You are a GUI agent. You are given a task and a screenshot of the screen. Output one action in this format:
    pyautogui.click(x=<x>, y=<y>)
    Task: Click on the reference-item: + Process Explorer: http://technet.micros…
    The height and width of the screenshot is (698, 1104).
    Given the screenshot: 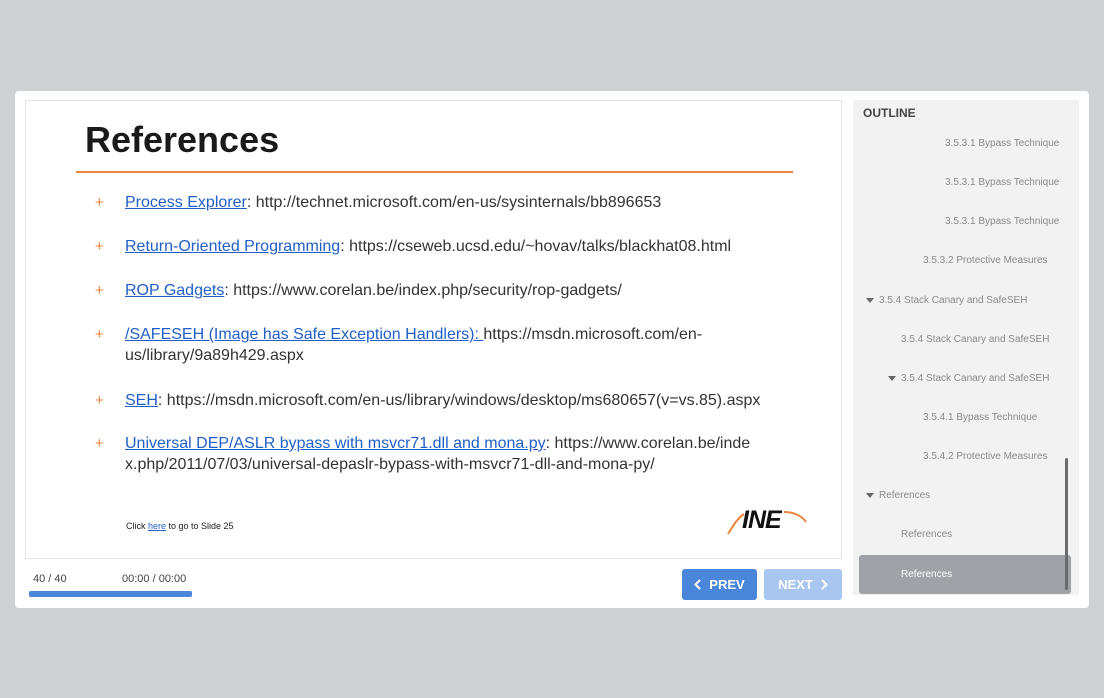 What is the action you would take?
    pyautogui.click(x=435, y=202)
    